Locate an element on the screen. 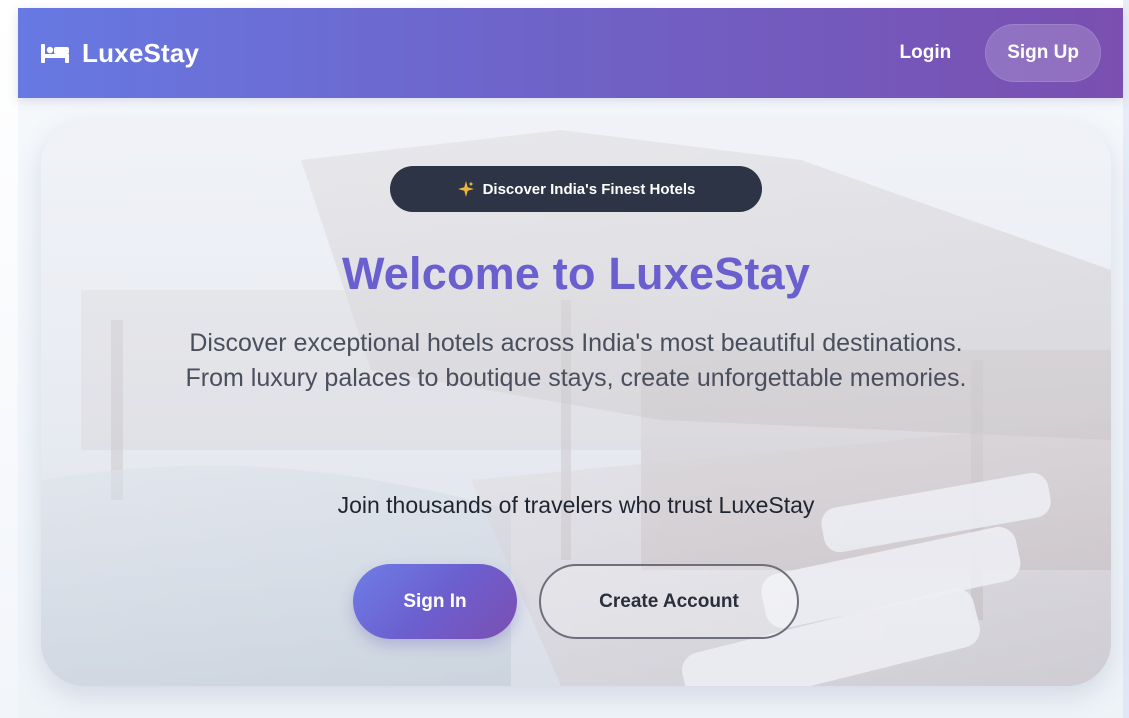 The width and height of the screenshot is (1129, 718). sparkle-icon is located at coordinates (466, 189).